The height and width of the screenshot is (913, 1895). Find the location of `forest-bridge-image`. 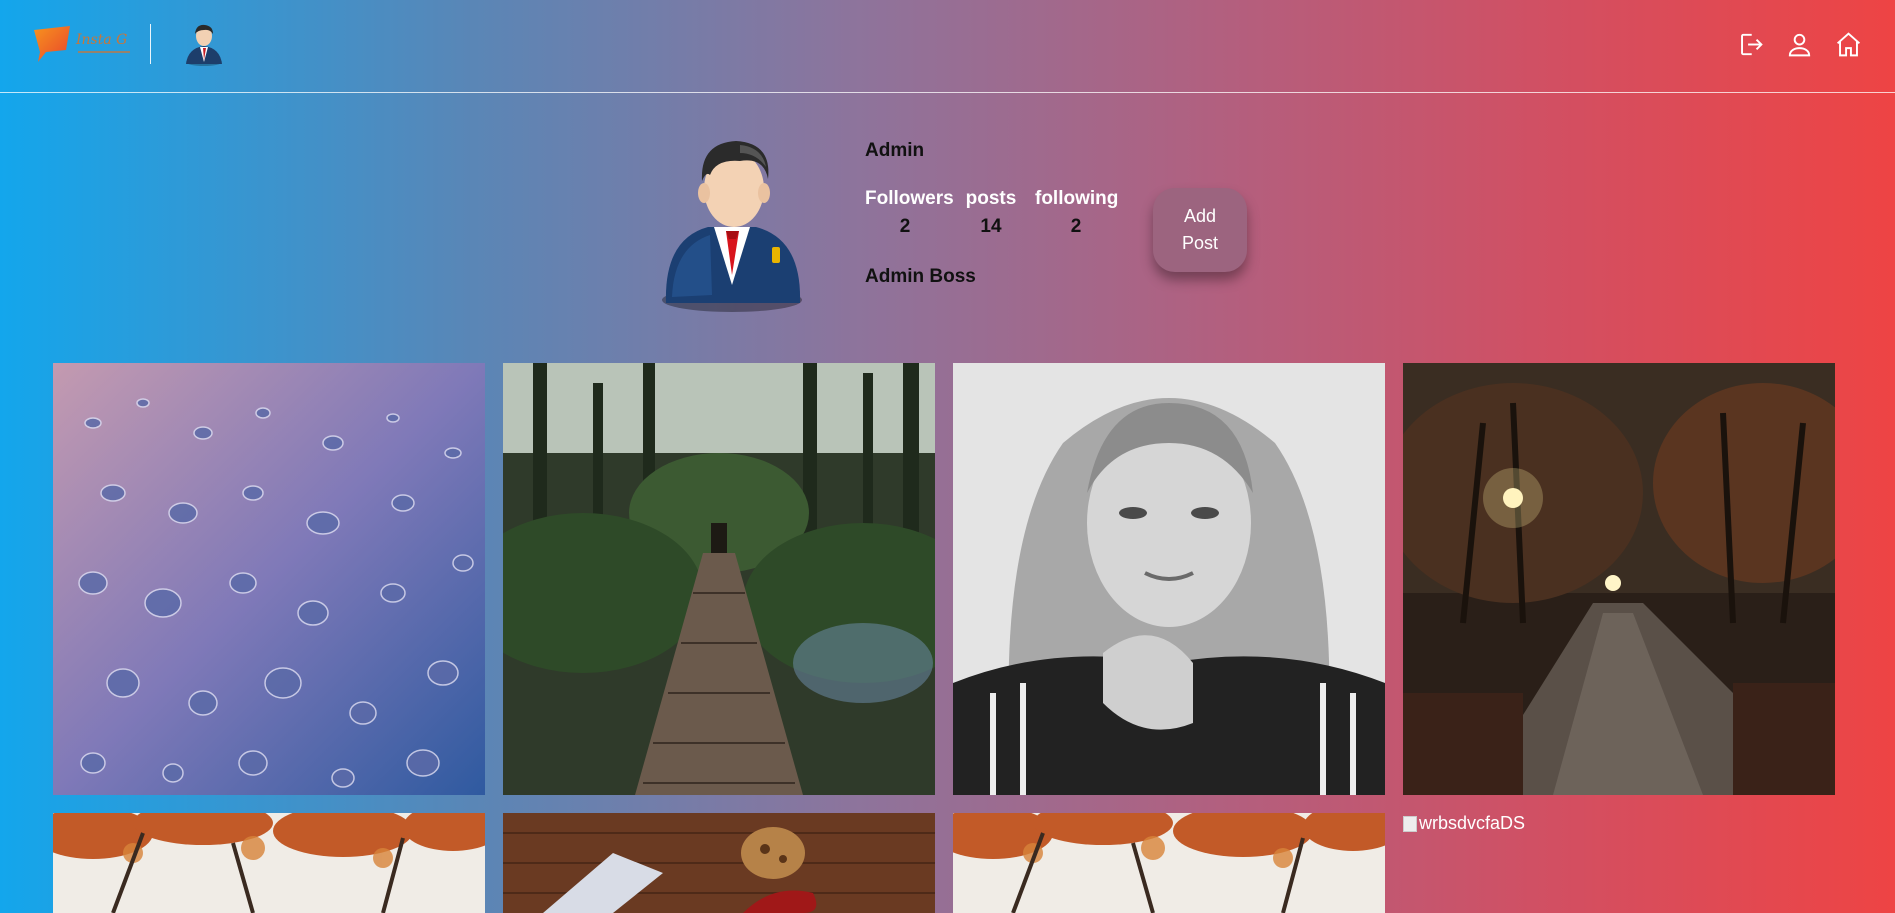

forest-bridge-image is located at coordinates (719, 579).